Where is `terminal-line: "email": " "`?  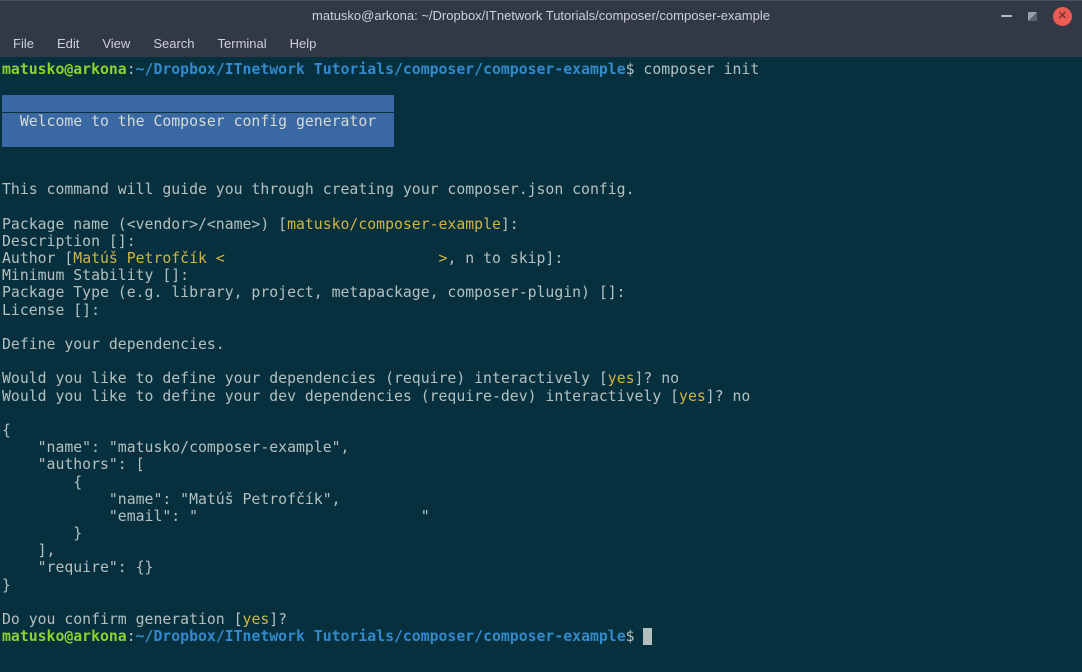 terminal-line: "email": " " is located at coordinates (542, 516).